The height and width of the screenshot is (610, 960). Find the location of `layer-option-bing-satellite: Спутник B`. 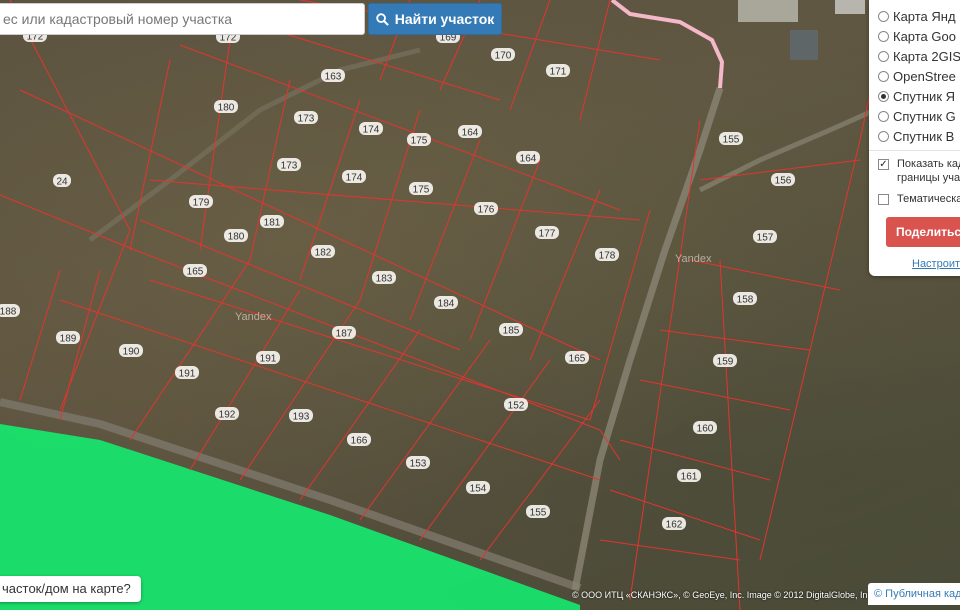

layer-option-bing-satellite: Спутник B is located at coordinates (916, 136).